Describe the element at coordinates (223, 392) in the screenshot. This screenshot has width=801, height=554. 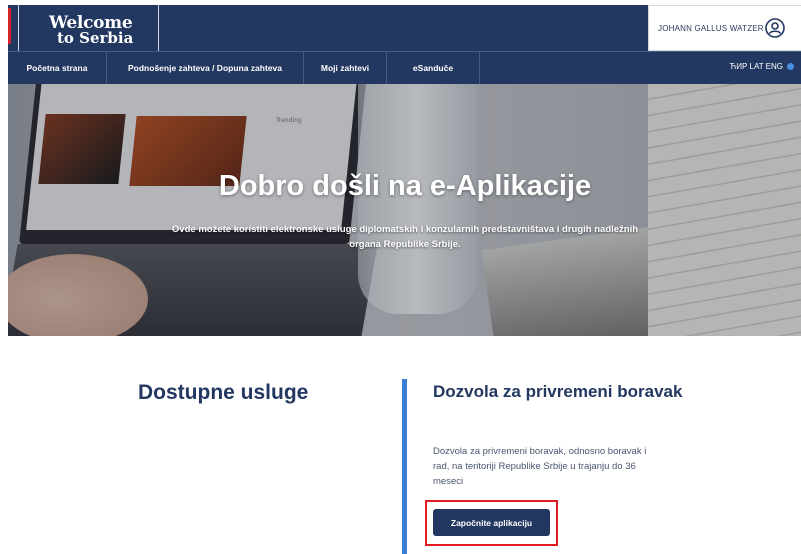
I see `section-title: Dostupne usluge` at that location.